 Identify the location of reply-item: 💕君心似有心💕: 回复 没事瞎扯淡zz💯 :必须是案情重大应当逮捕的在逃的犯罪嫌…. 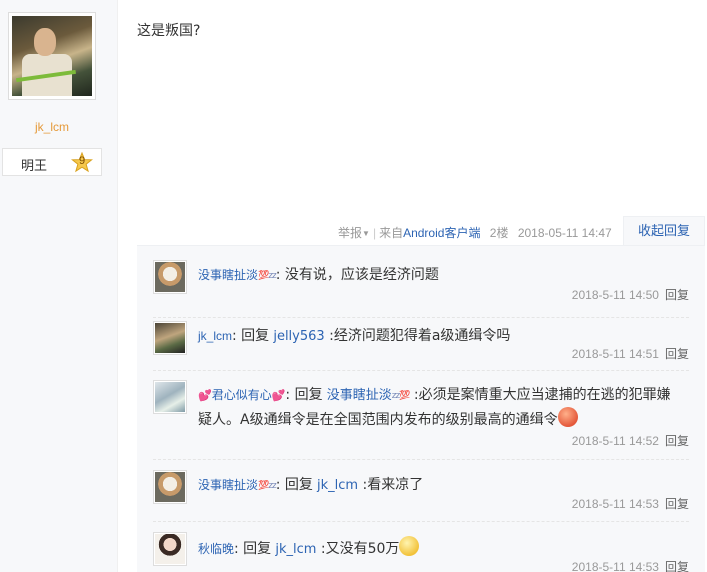
(421, 420).